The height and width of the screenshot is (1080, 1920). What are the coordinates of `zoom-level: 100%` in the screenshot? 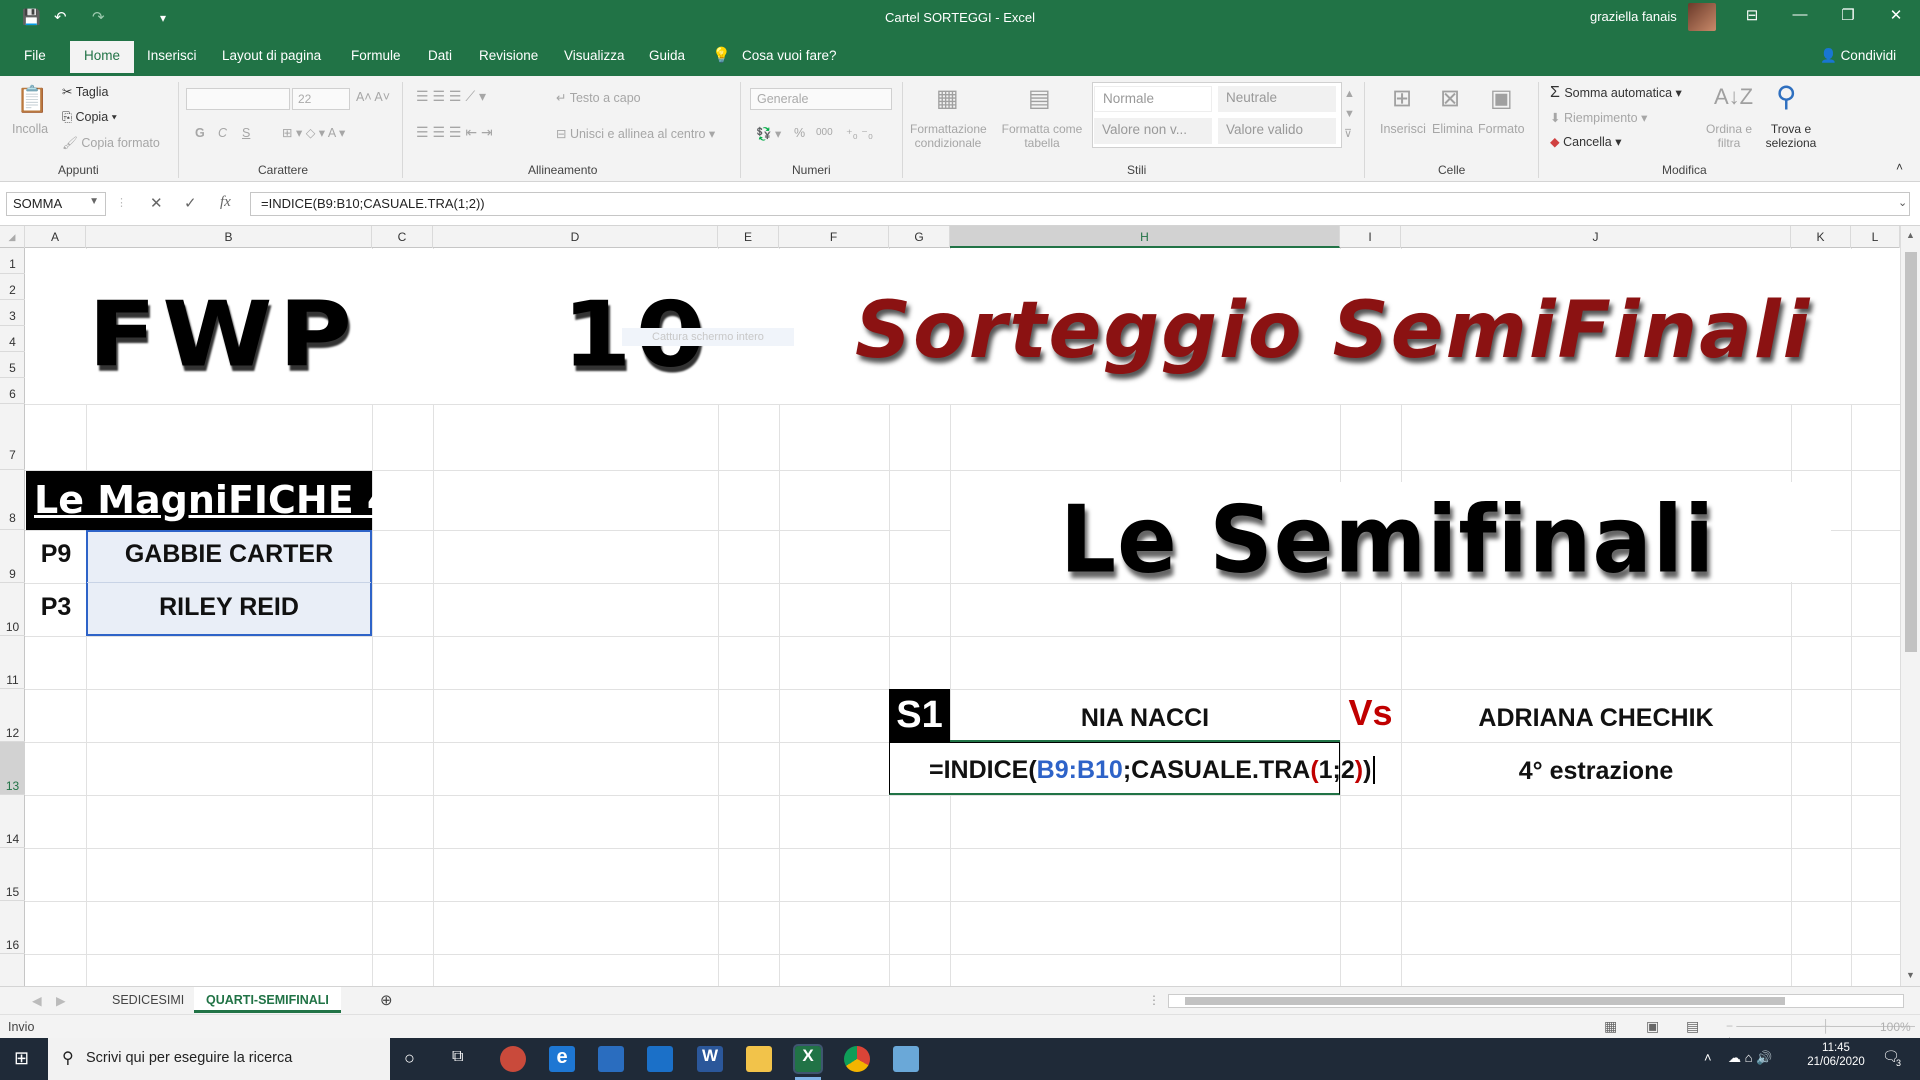 It's located at (1895, 1027).